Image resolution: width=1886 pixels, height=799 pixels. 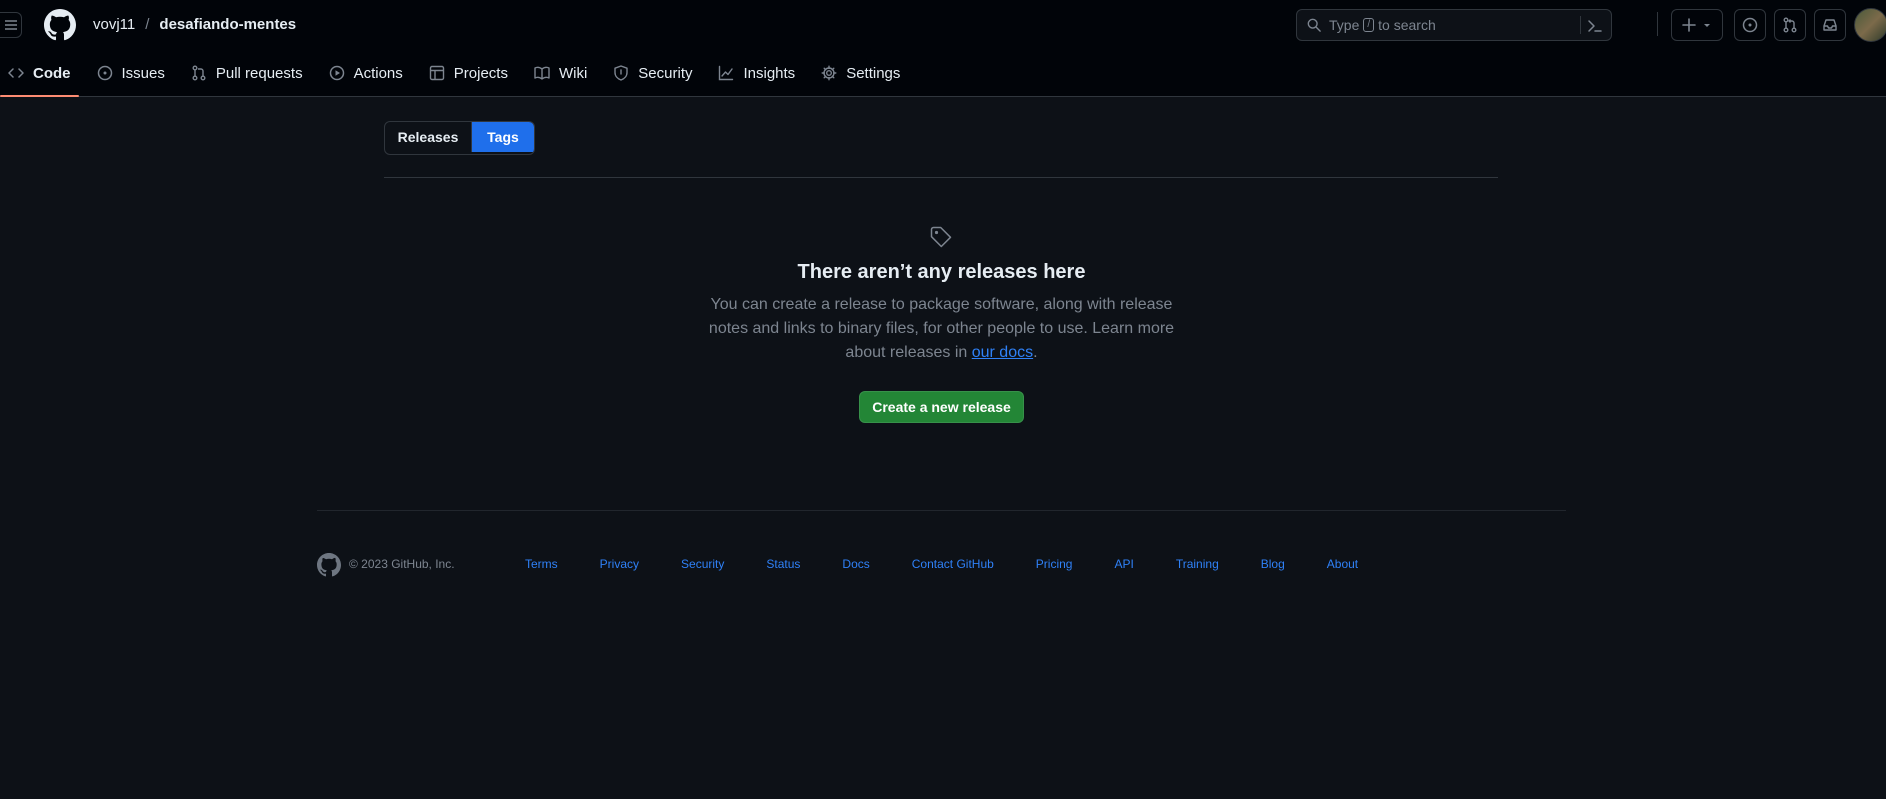 I want to click on footer-link-pricing: Pricing, so click(x=1054, y=564).